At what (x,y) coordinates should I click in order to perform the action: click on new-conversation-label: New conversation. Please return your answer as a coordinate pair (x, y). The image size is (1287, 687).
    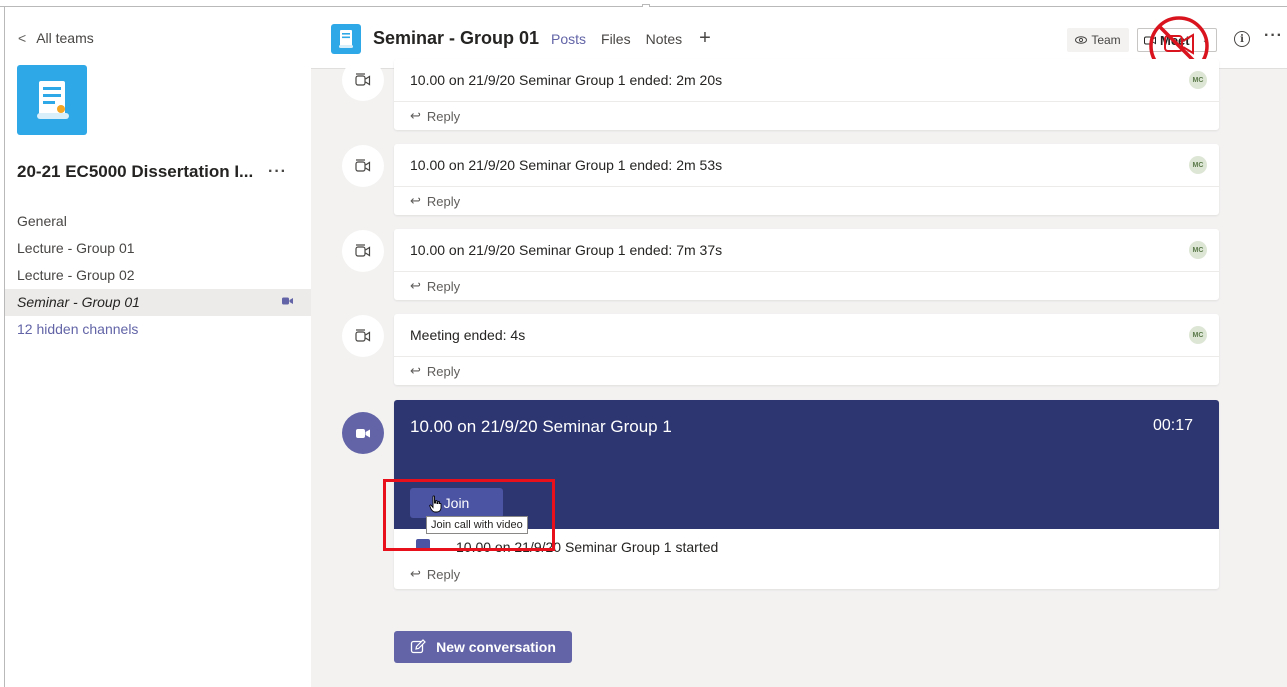
    Looking at the image, I should click on (496, 647).